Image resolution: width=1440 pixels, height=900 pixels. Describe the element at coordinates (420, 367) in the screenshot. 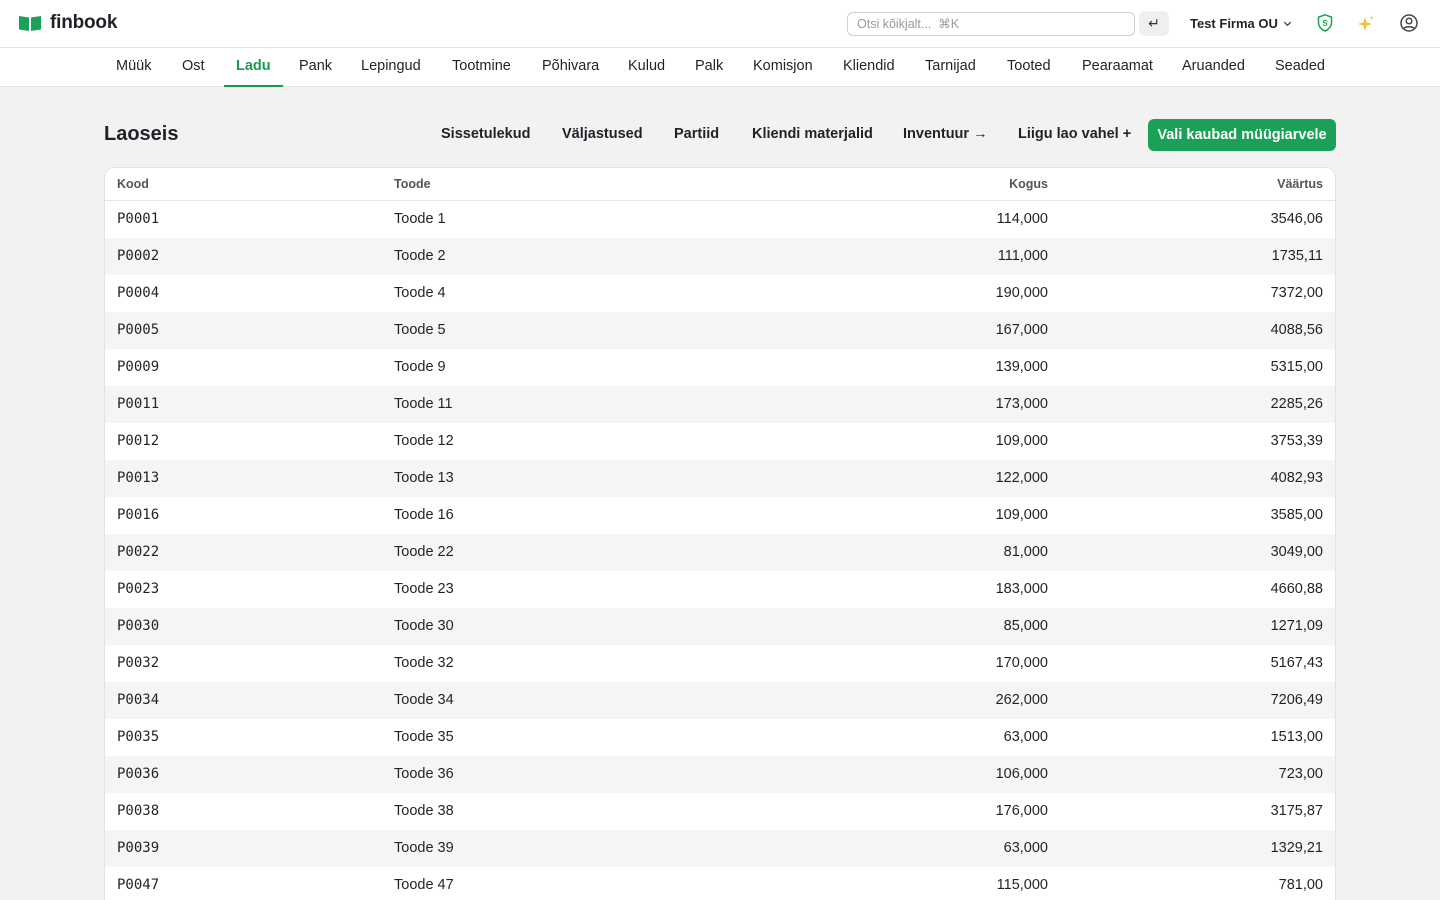

I see `cell-product: Toode 9` at that location.